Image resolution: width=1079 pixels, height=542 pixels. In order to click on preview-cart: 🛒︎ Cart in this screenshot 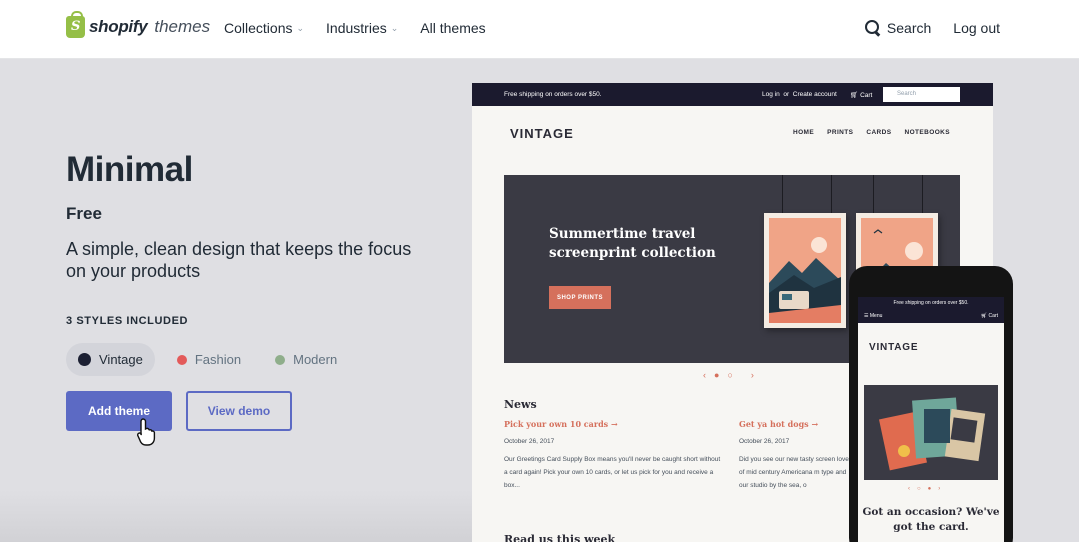, I will do `click(861, 95)`.